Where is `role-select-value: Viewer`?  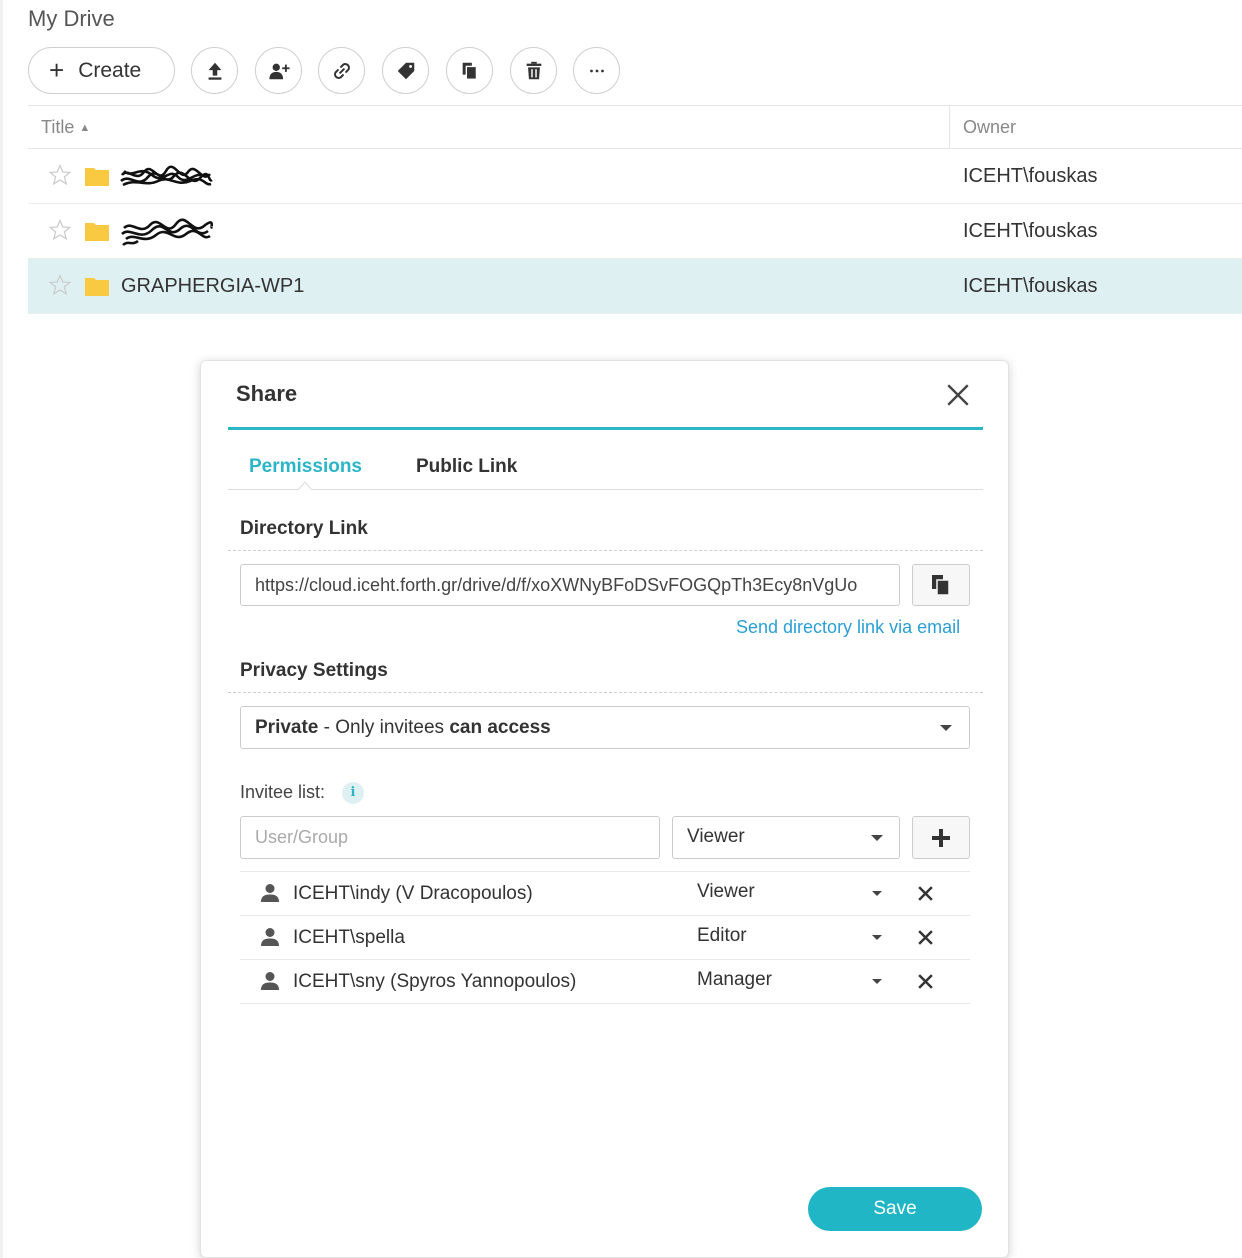 role-select-value: Viewer is located at coordinates (716, 836).